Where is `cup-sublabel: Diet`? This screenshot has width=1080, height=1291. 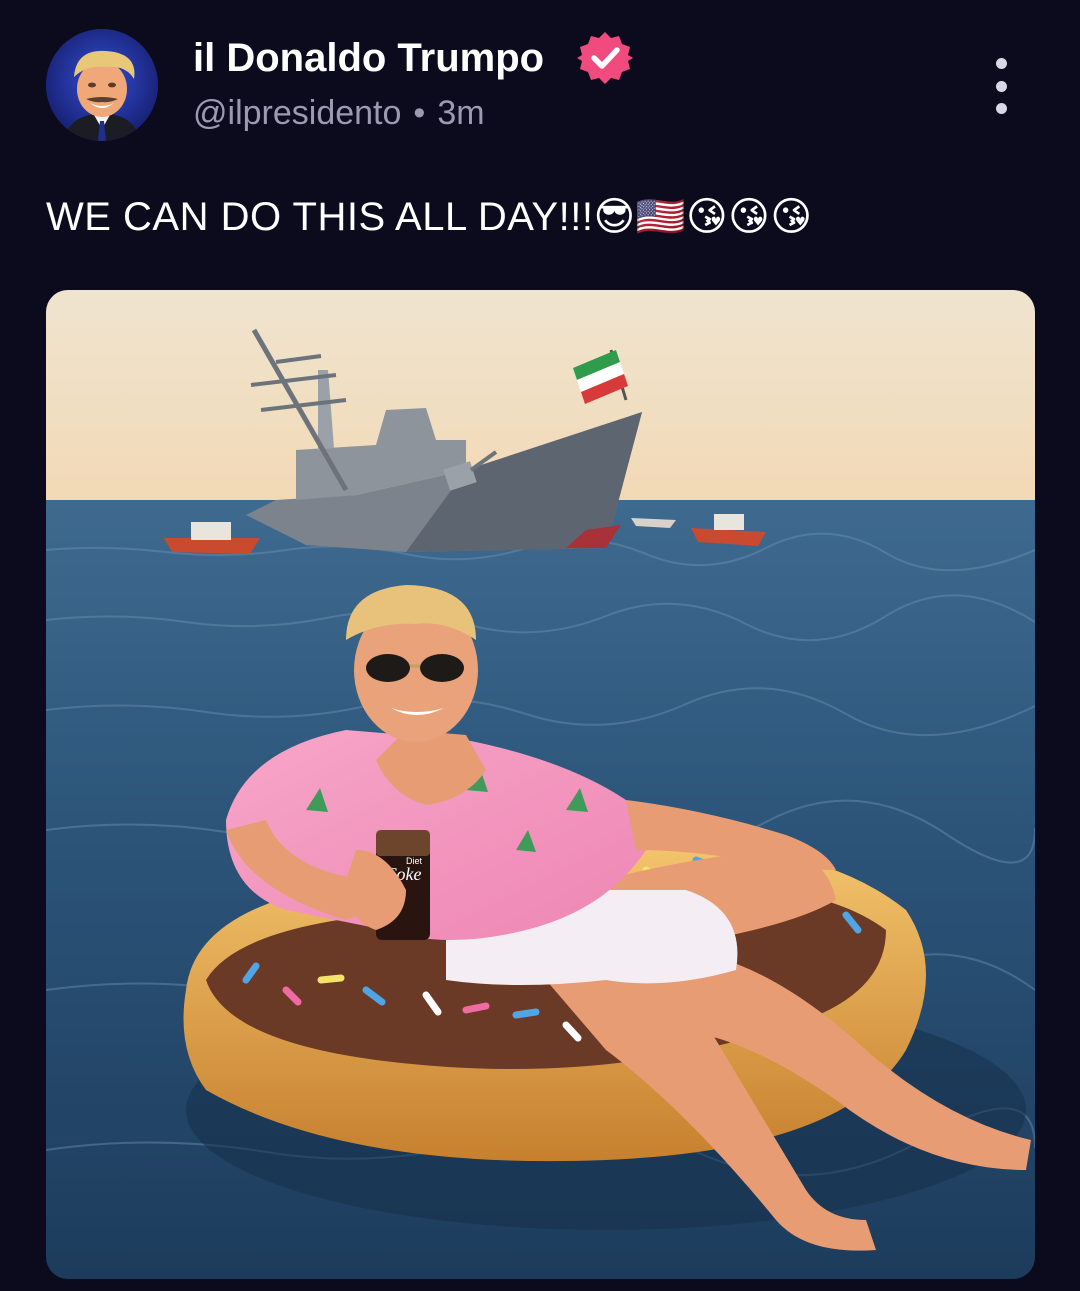
cup-sublabel: Diet is located at coordinates (414, 861).